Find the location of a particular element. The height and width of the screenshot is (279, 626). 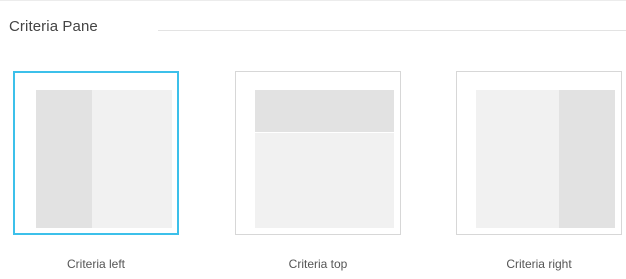

option-label-criteria-right: Criteria right is located at coordinates (539, 264).